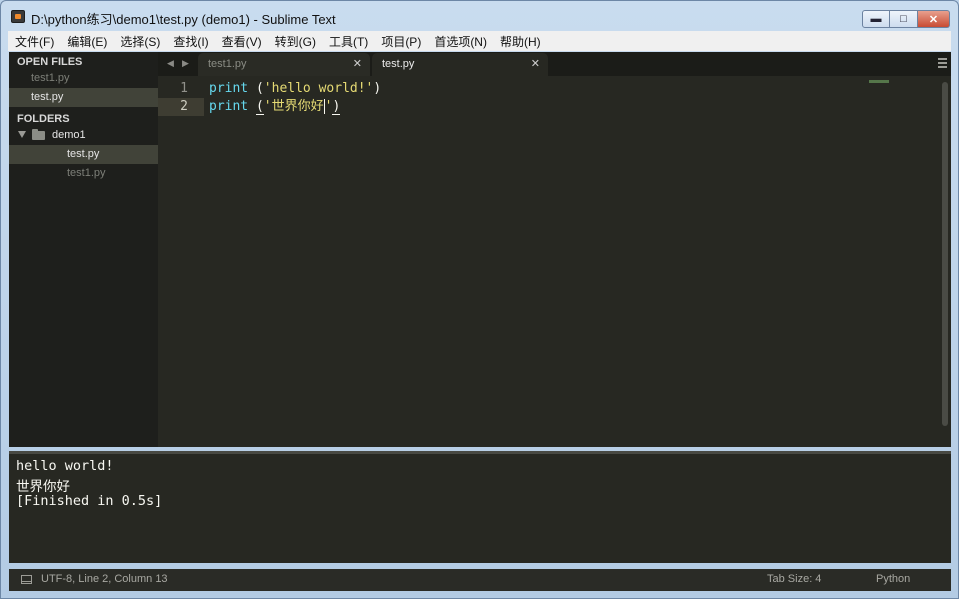 Image resolution: width=959 pixels, height=599 pixels. Describe the element at coordinates (181, 107) in the screenshot. I see `line-number-current: 2` at that location.